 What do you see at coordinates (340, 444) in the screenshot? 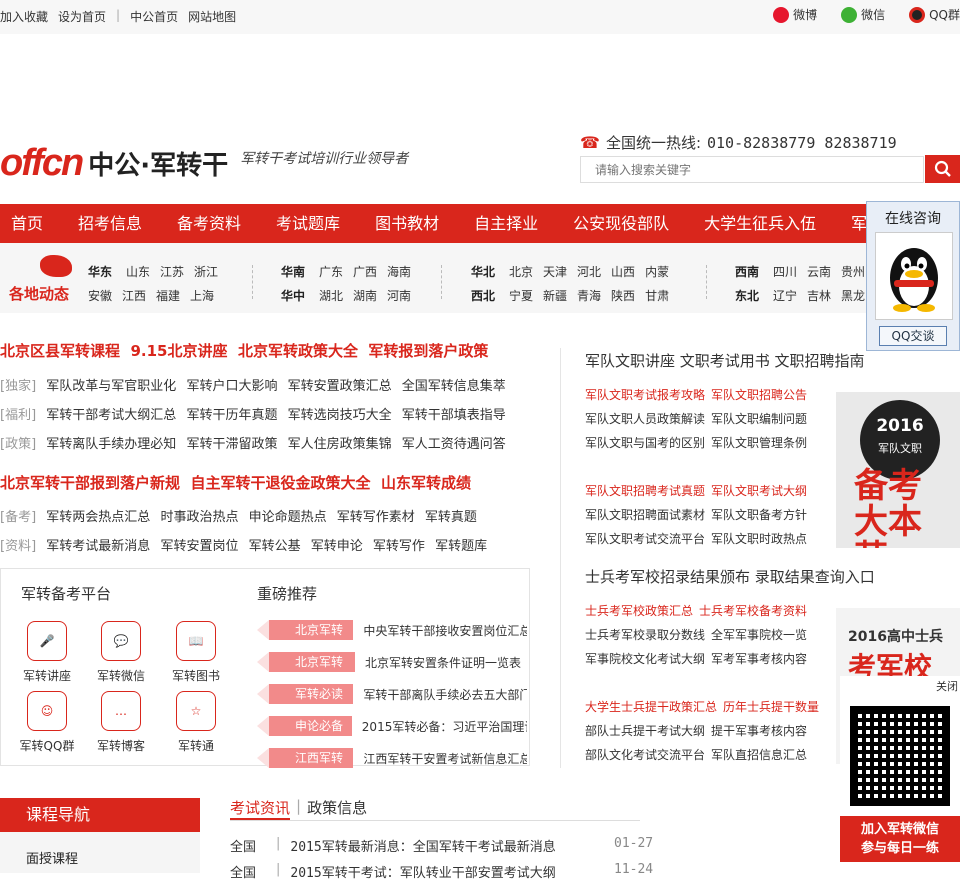
I see `tag-link: 军人住房政策集锦` at bounding box center [340, 444].